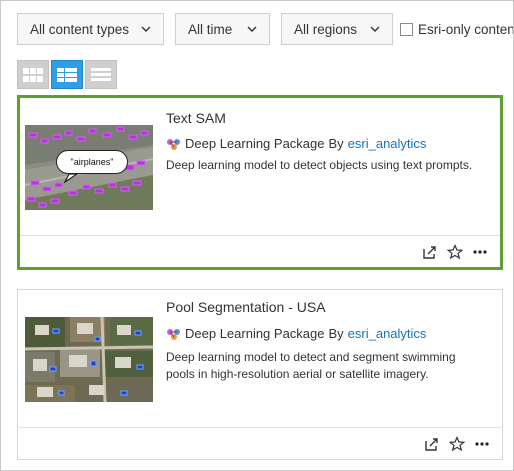 Image resolution: width=514 pixels, height=471 pixels. What do you see at coordinates (210, 29) in the screenshot?
I see `time-label: All time` at bounding box center [210, 29].